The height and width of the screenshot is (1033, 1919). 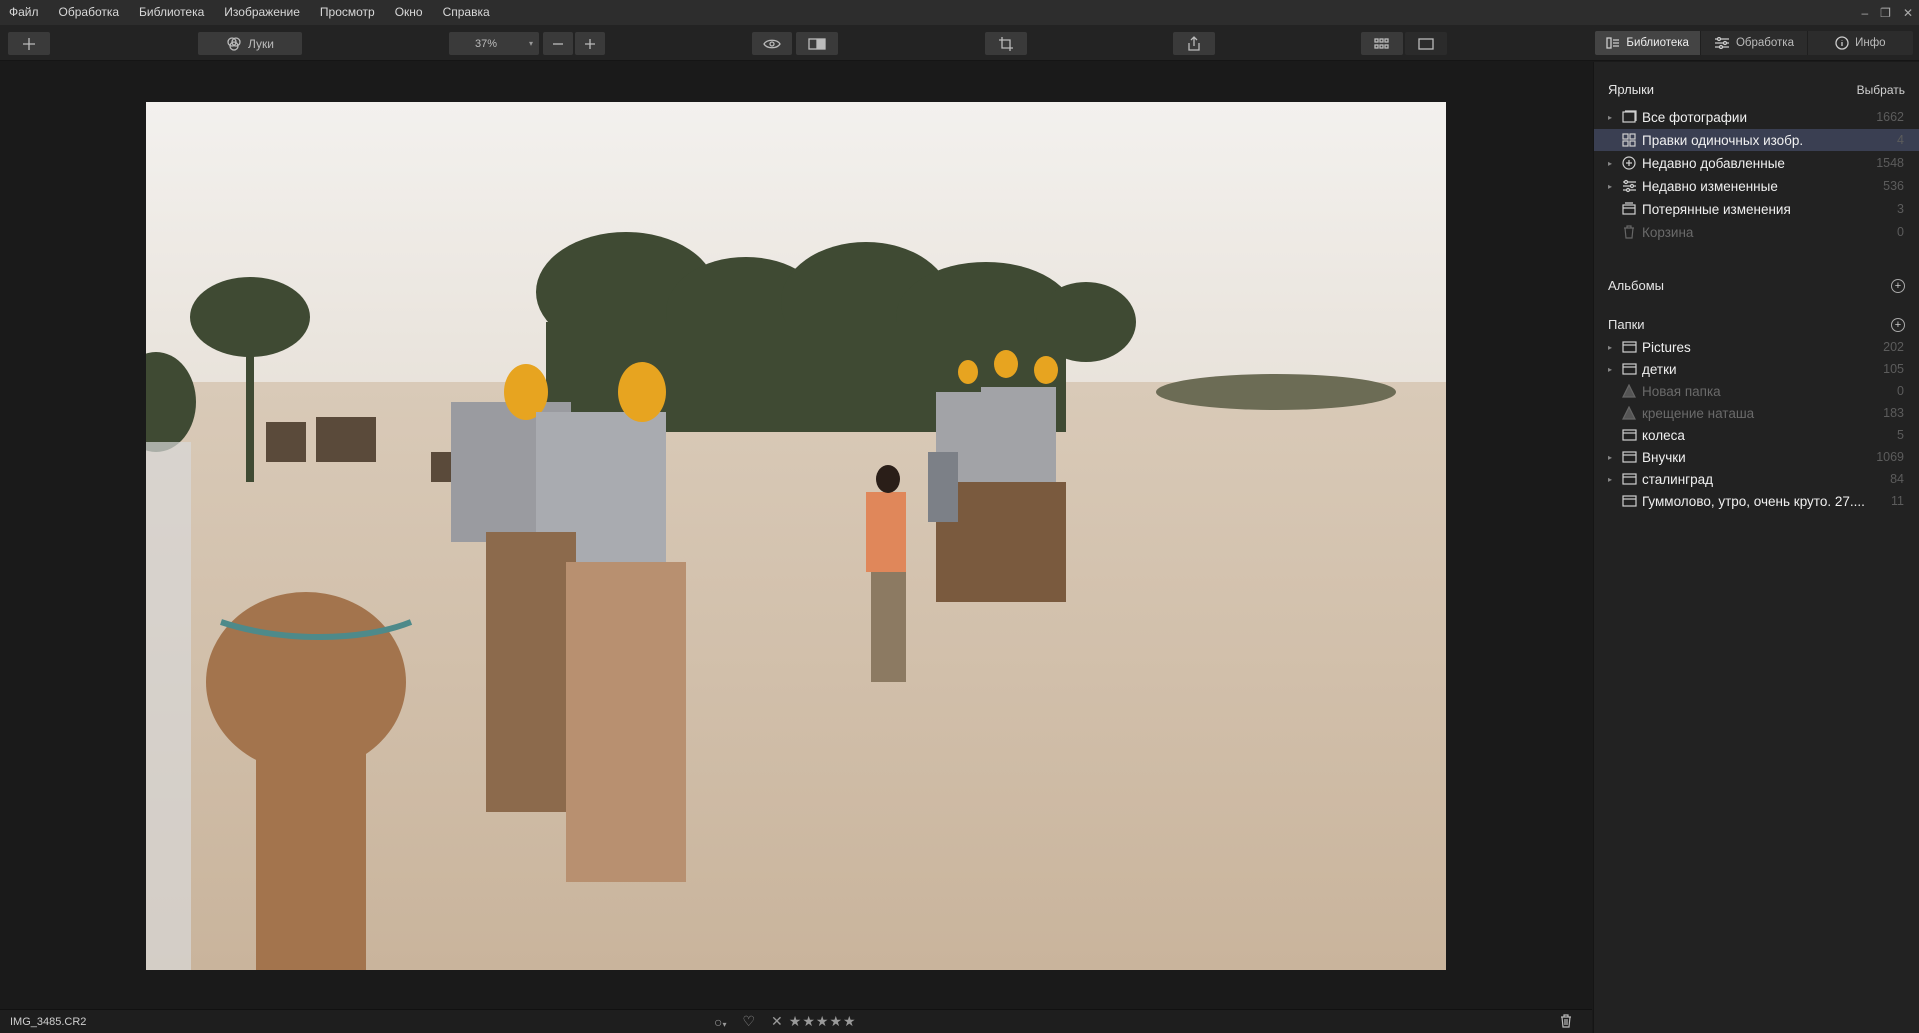 I want to click on crop-button, so click(x=1006, y=43).